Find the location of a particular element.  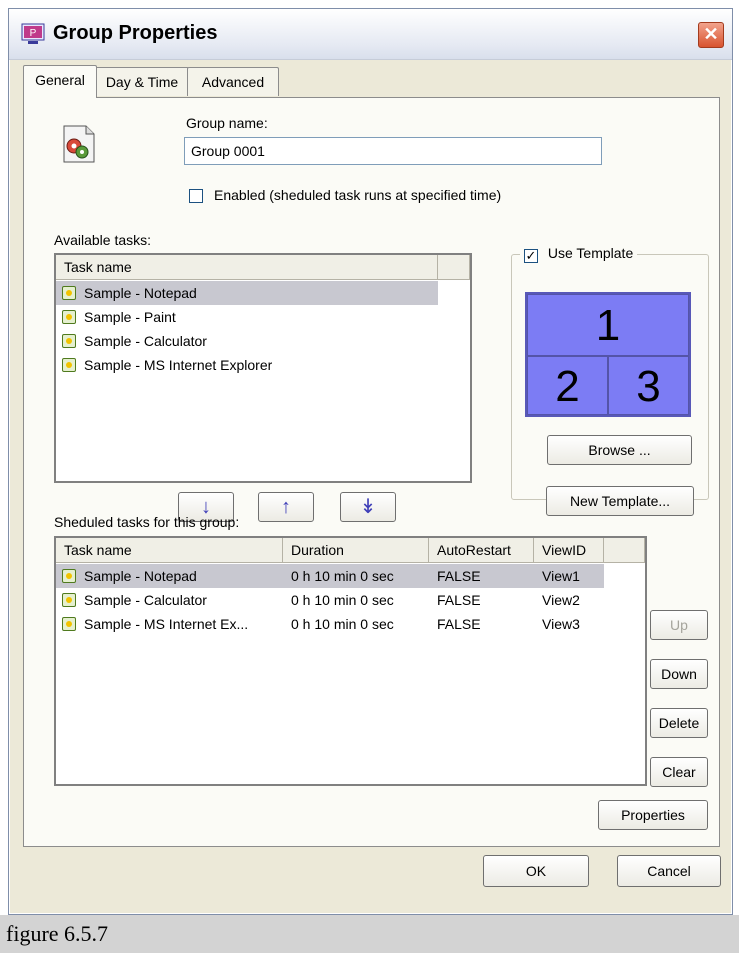

delete-button: Delete is located at coordinates (679, 723).